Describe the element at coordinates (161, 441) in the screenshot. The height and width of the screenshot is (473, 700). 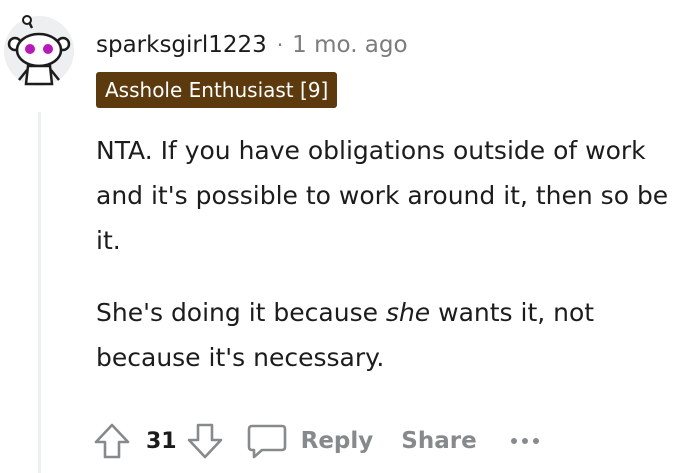
I see `vote-score: 31` at that location.